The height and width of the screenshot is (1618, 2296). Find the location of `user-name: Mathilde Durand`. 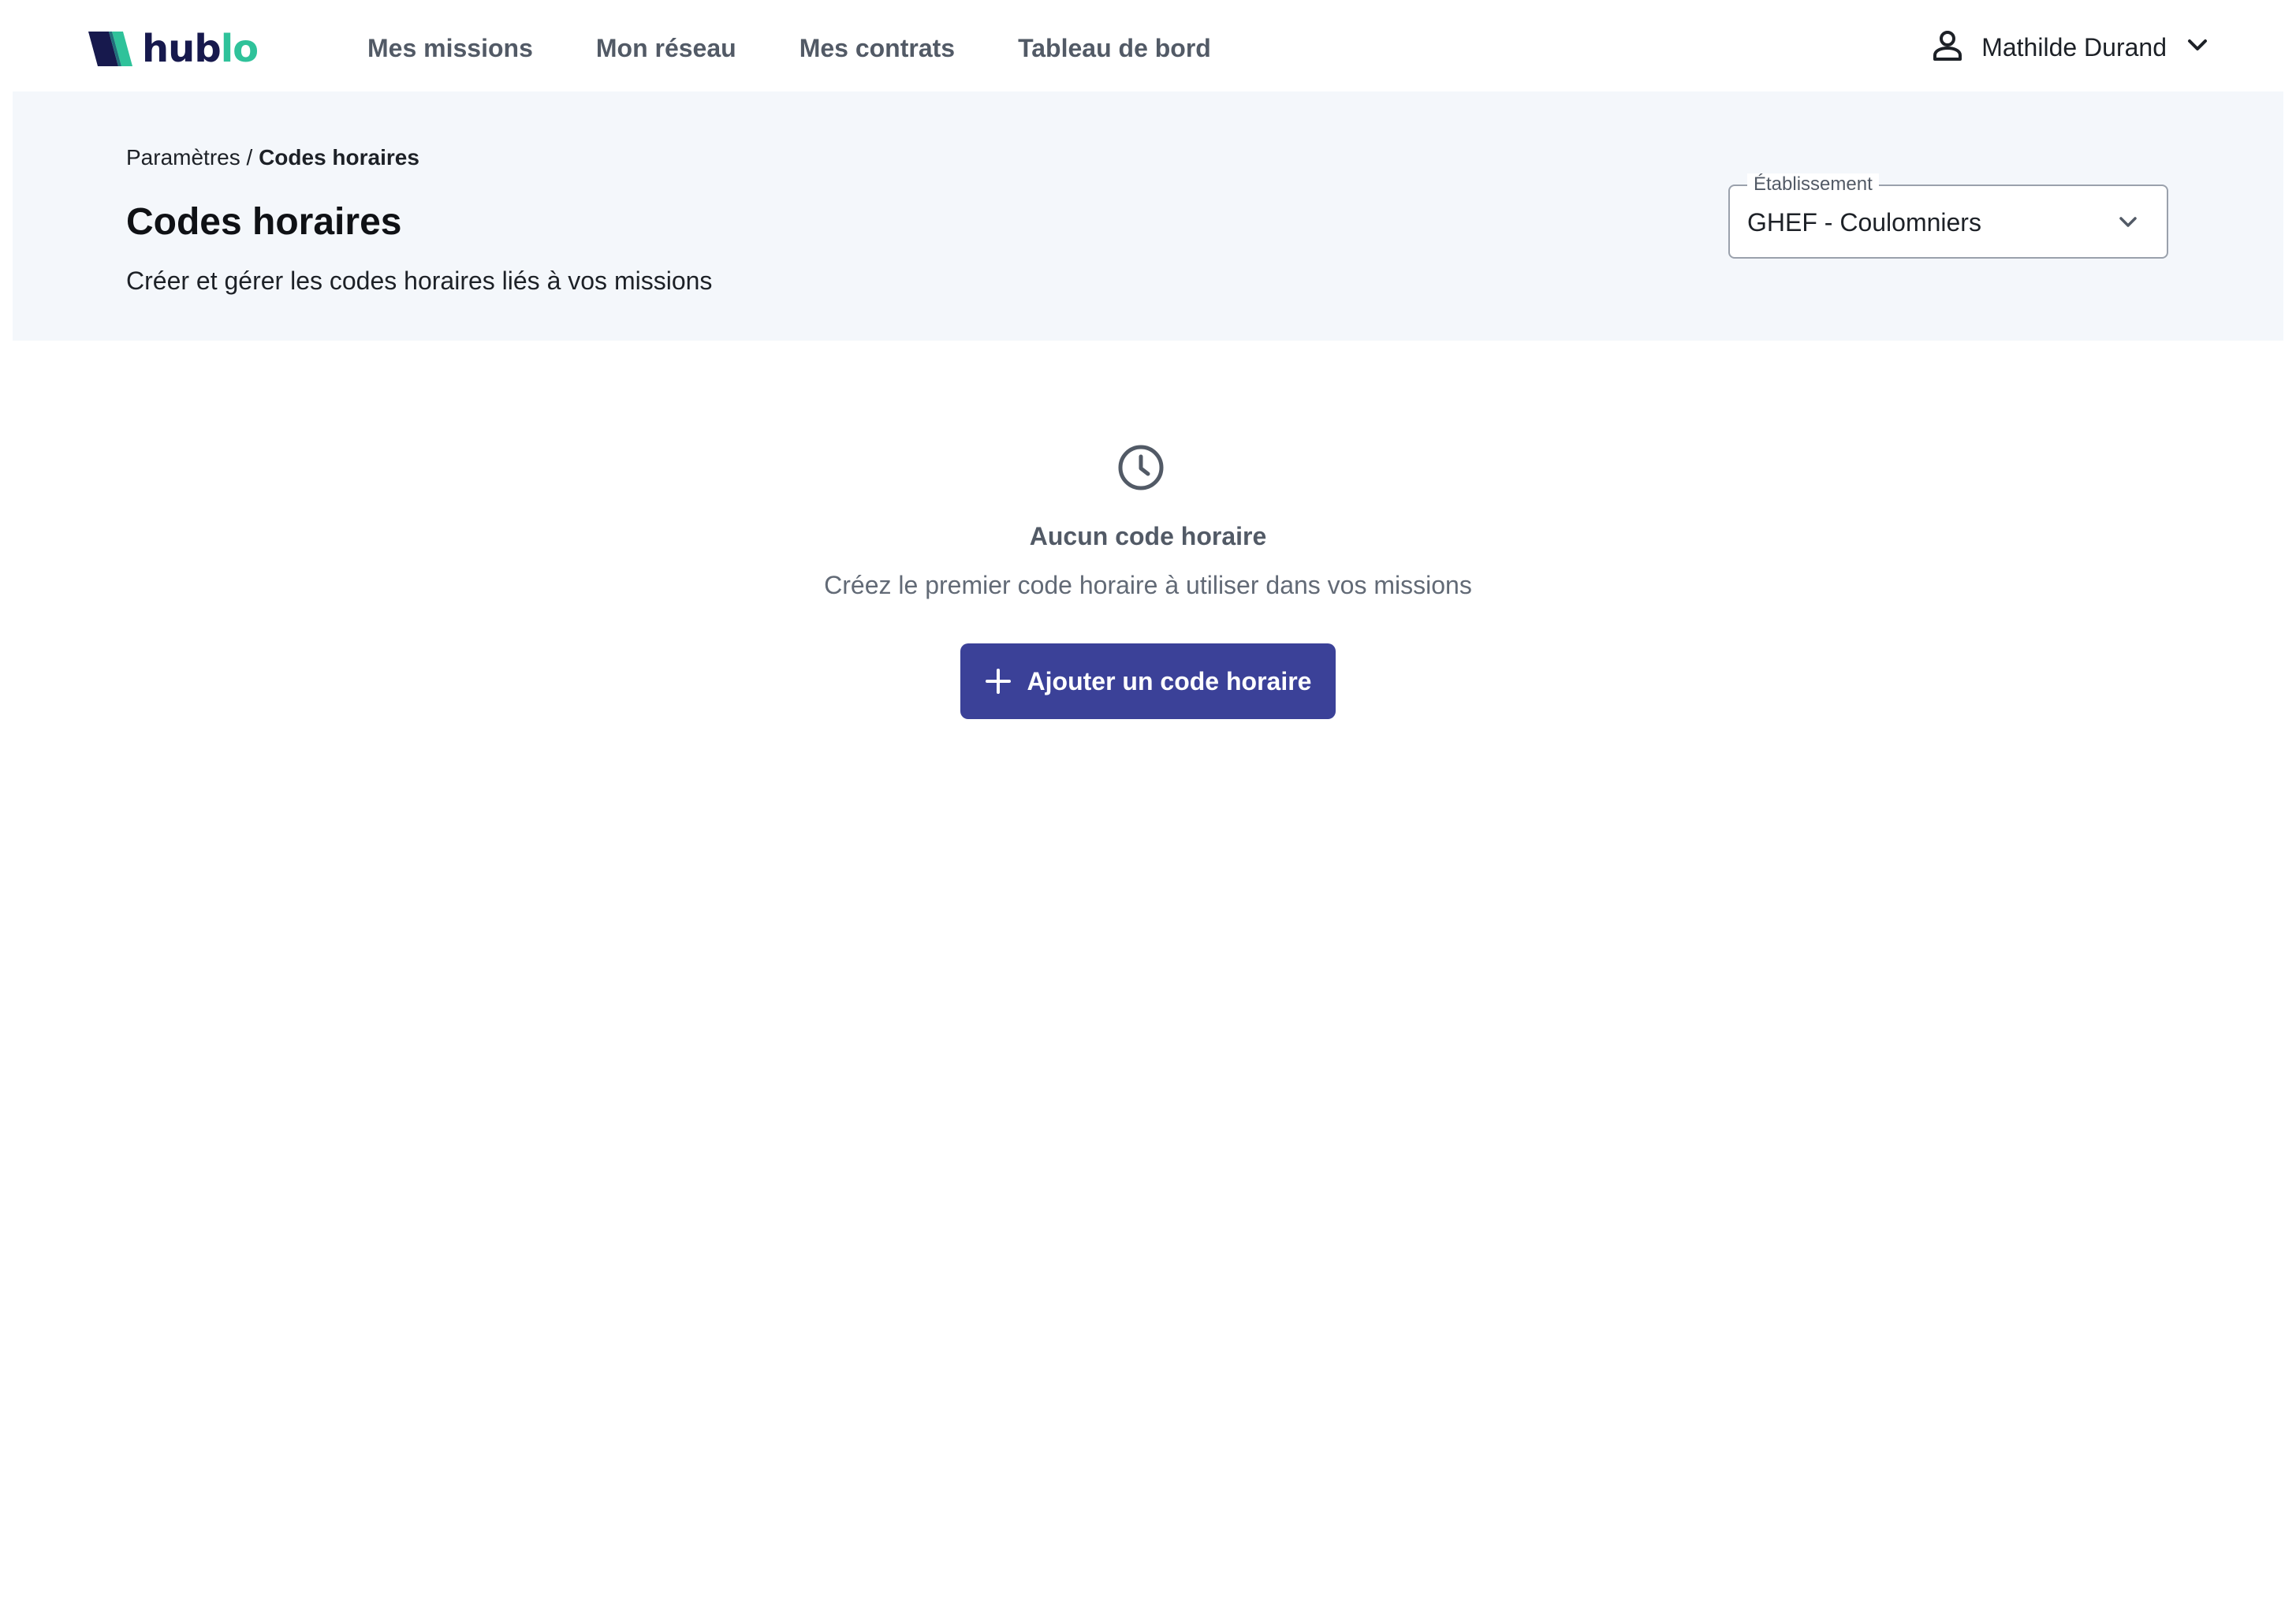

user-name: Mathilde Durand is located at coordinates (2074, 47).